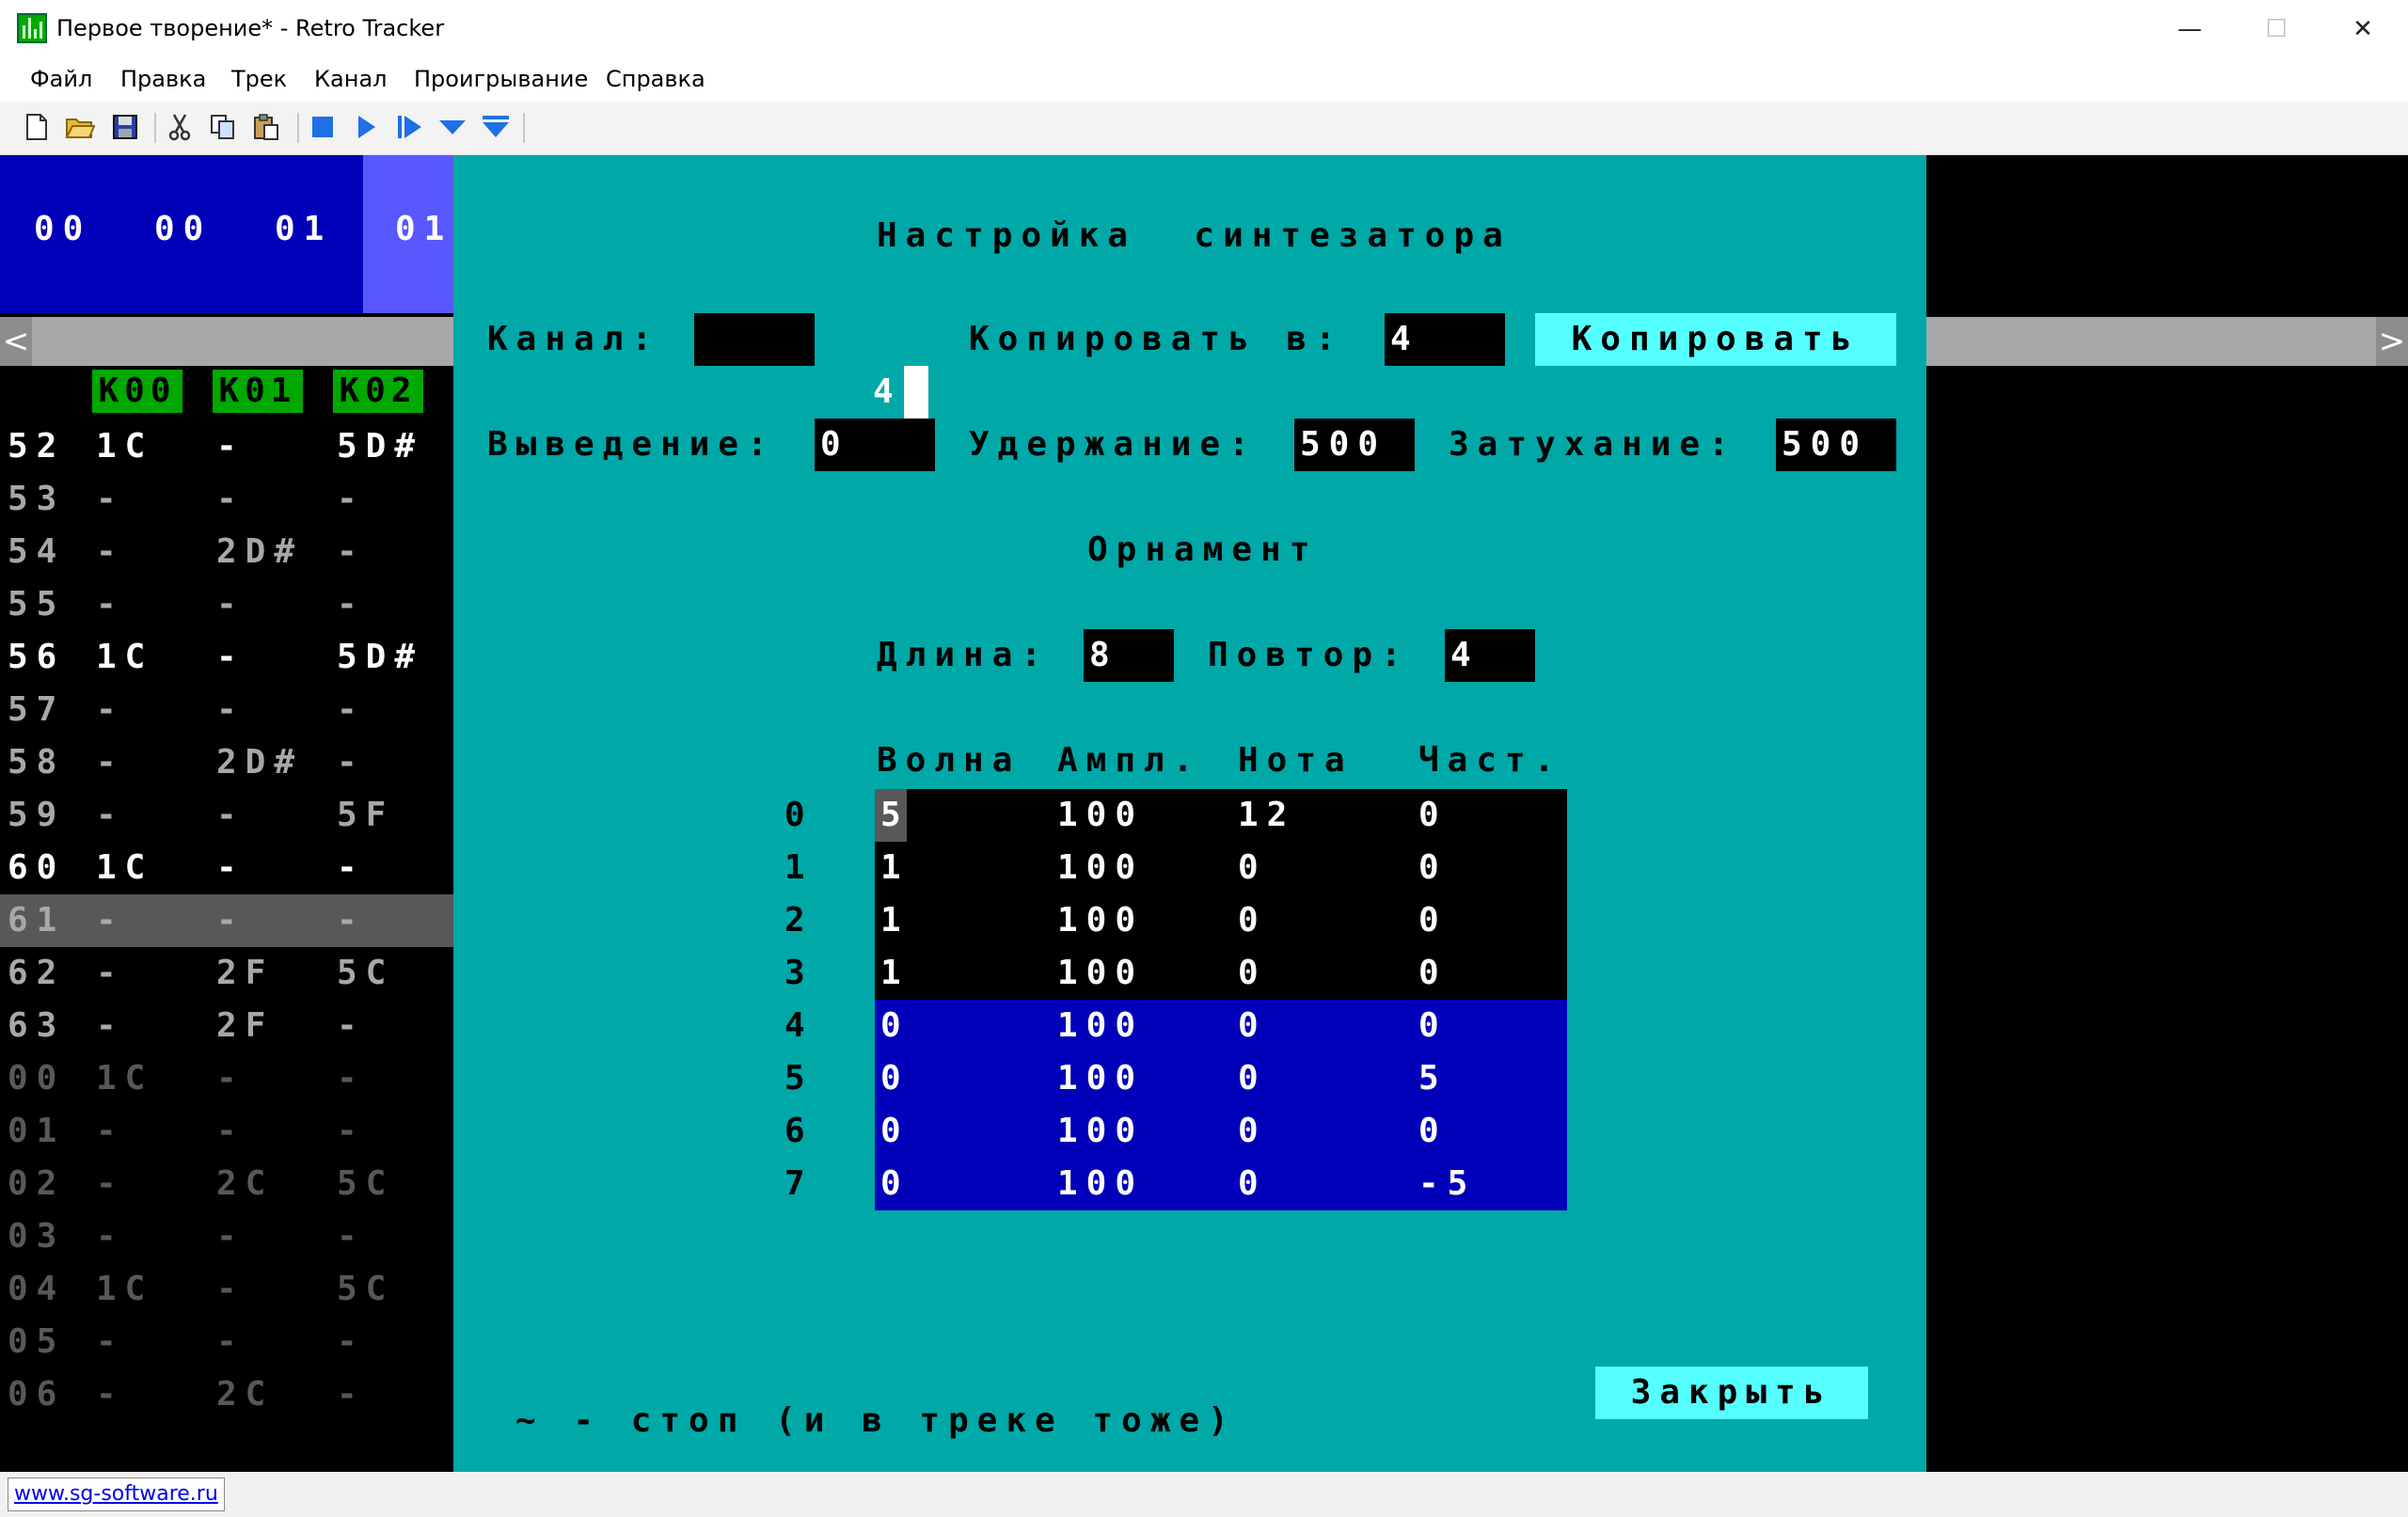 The width and height of the screenshot is (2408, 1517). Describe the element at coordinates (227, 1026) in the screenshot. I see `pattern-row: 63-2F -` at that location.